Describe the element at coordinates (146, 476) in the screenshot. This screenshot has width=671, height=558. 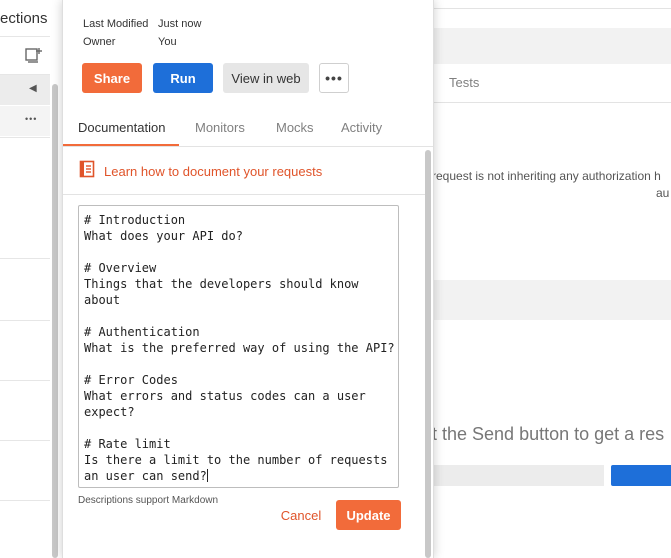
I see `editor-line: an user can send?` at that location.